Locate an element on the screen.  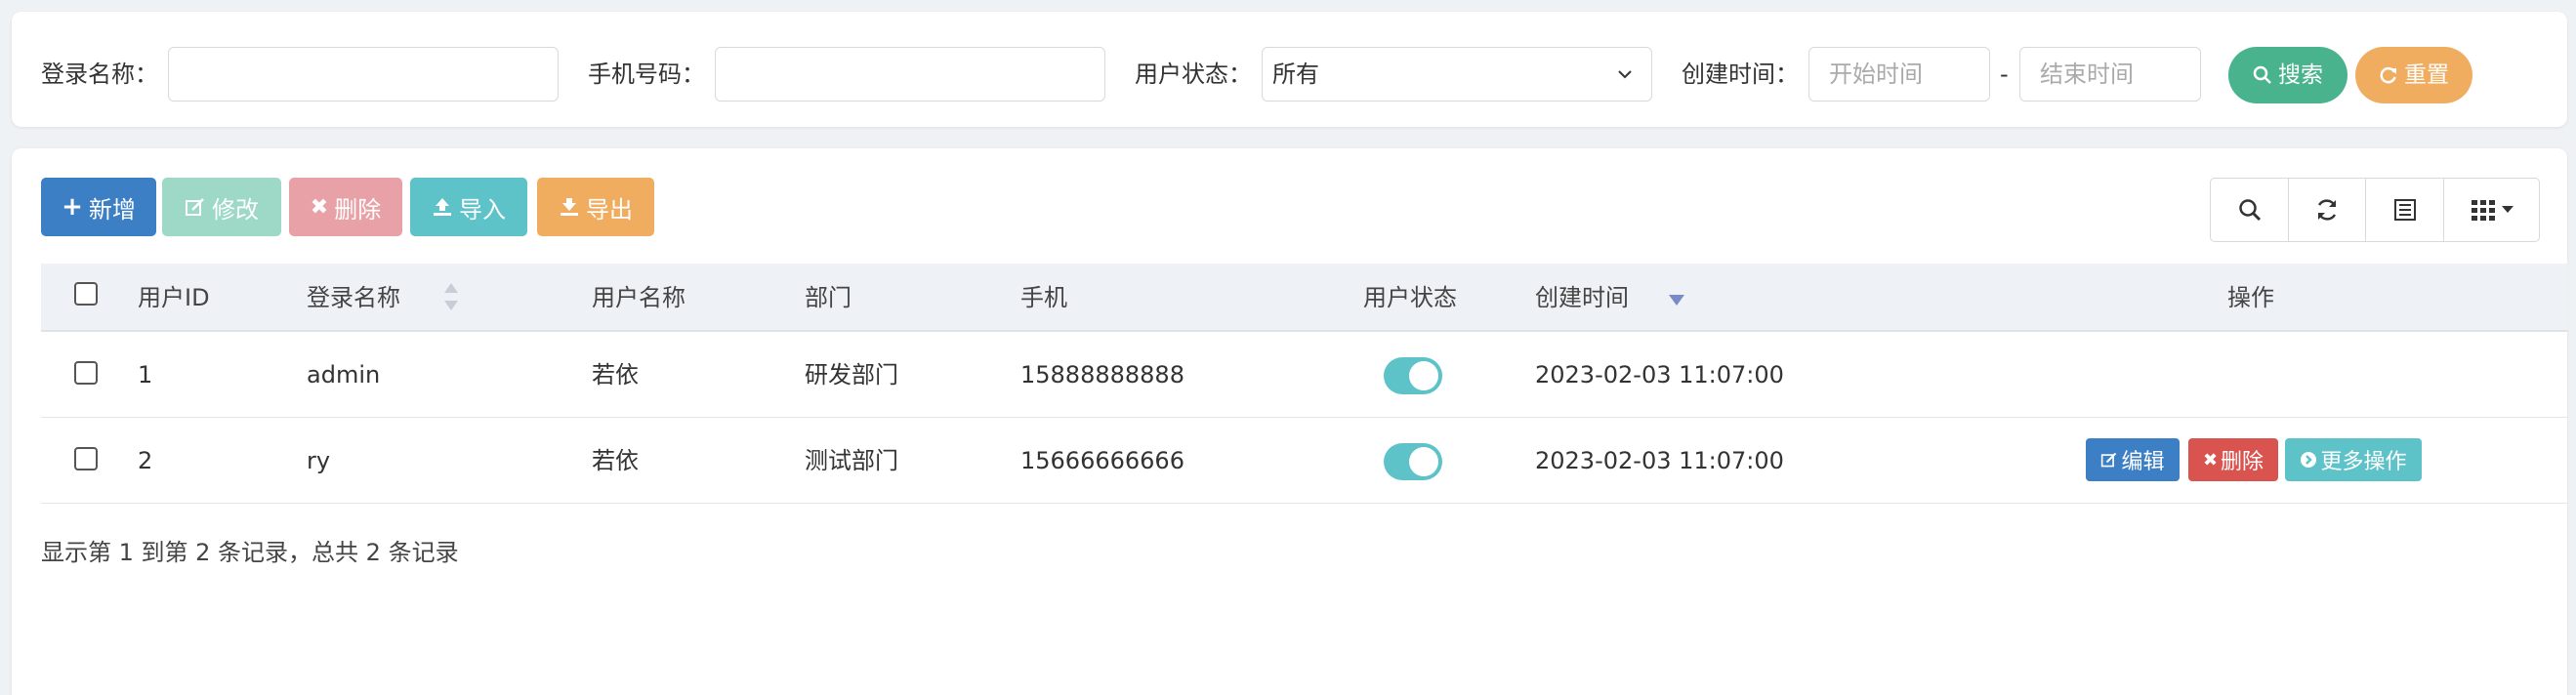
add-button: + 新增 is located at coordinates (98, 207).